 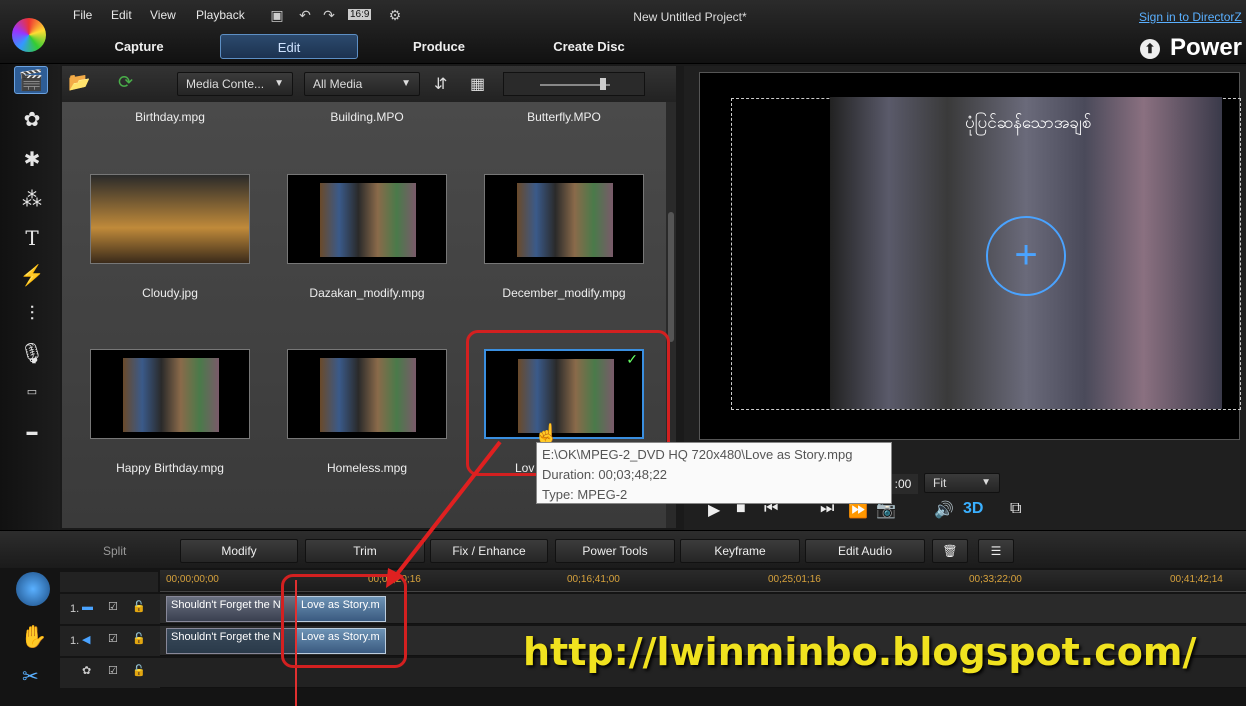 What do you see at coordinates (439, 46) in the screenshot?
I see `tab-produce: Produce` at bounding box center [439, 46].